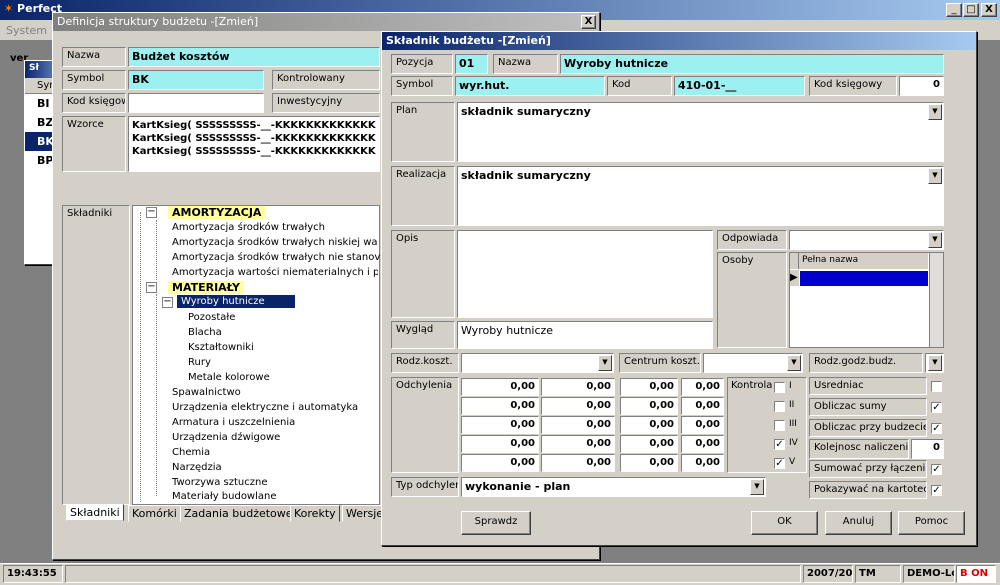  What do you see at coordinates (752, 64) in the screenshot?
I see `nazwa-field: Wyroby hutnicze` at bounding box center [752, 64].